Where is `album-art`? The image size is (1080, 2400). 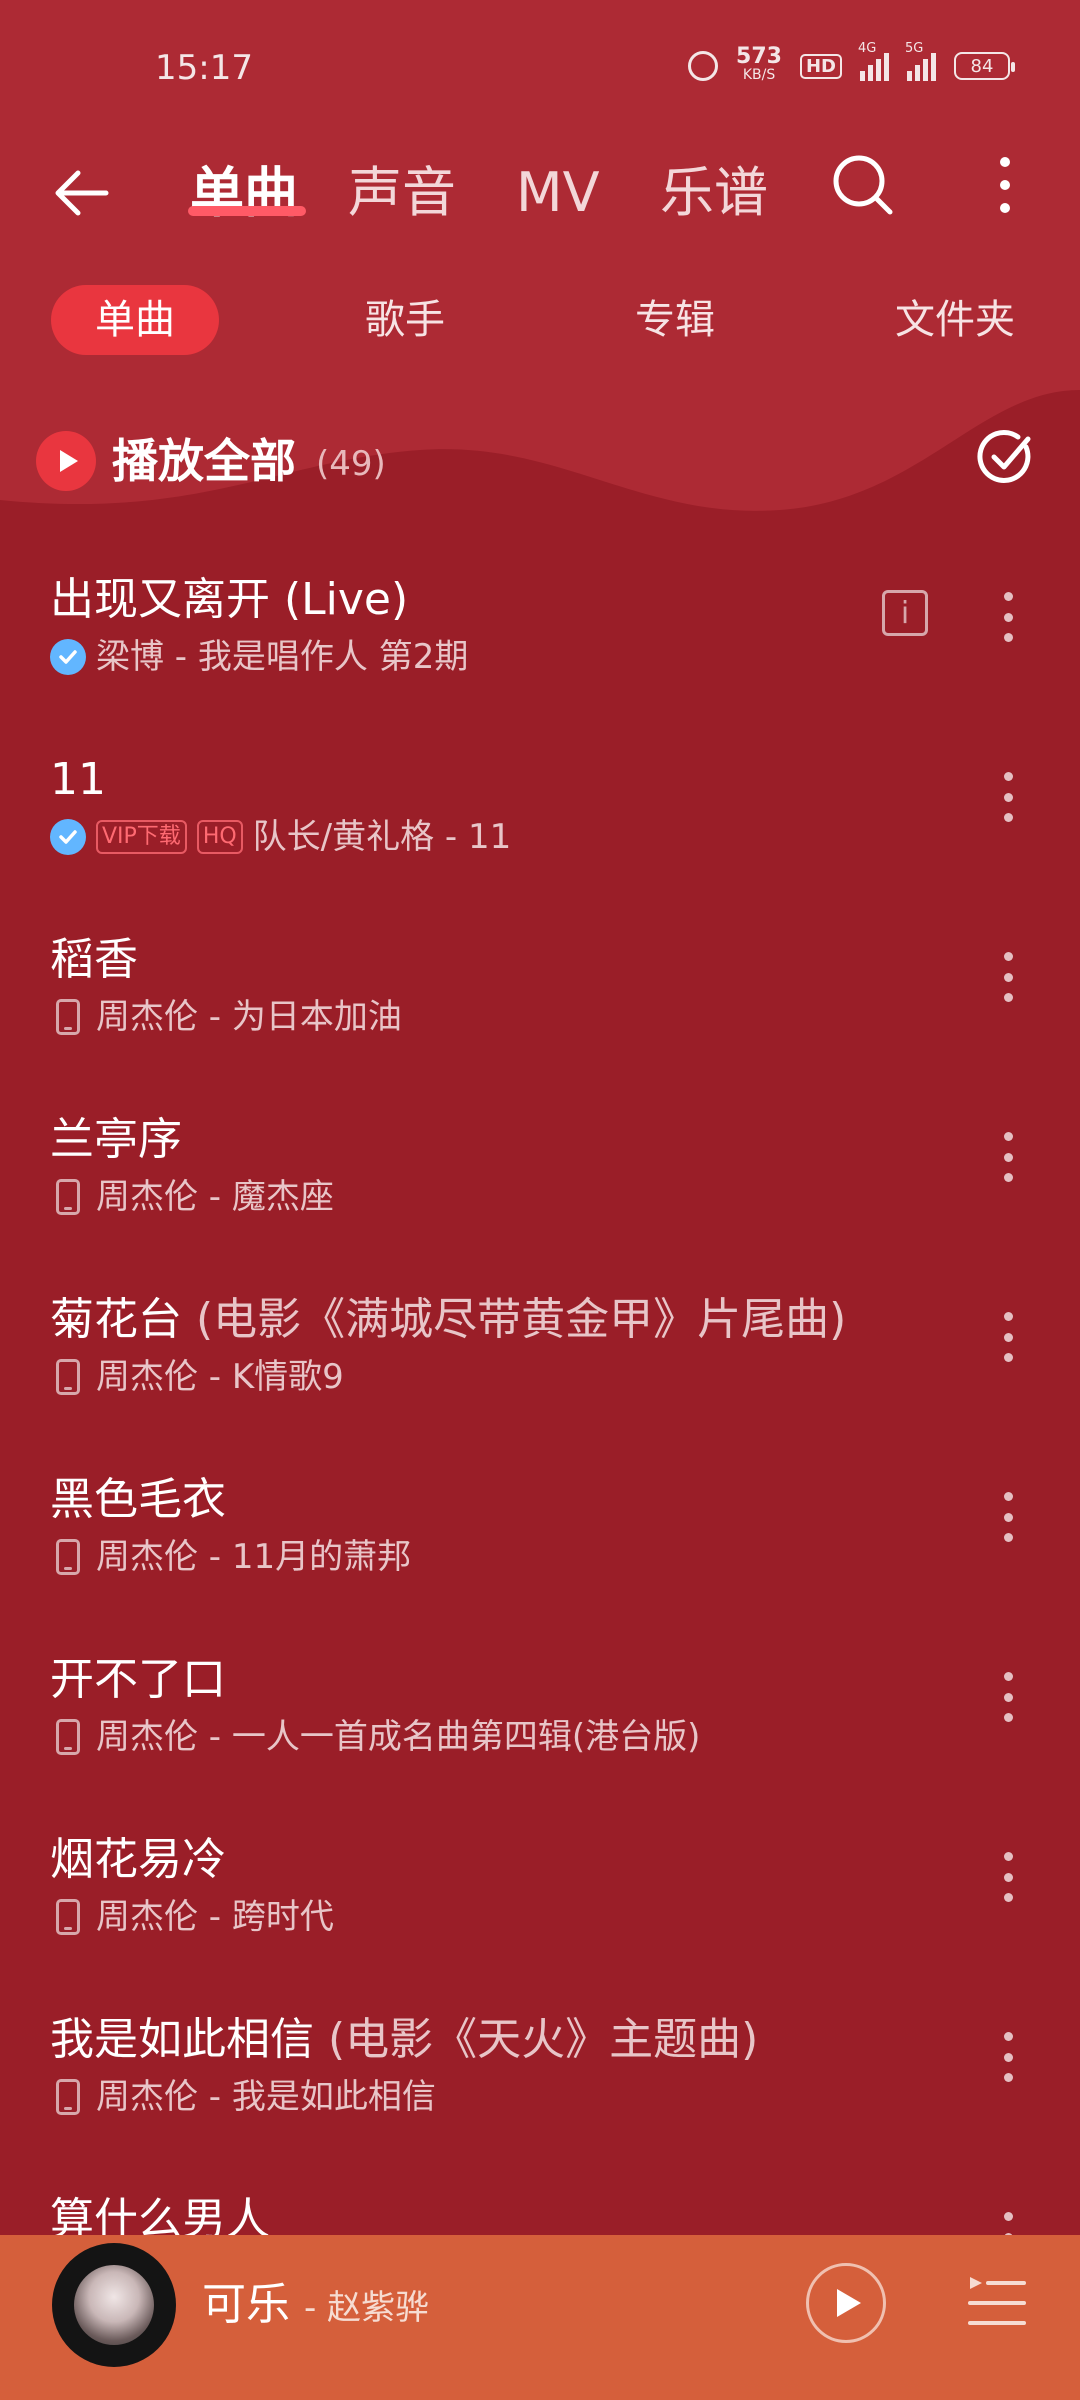
album-art is located at coordinates (114, 2305).